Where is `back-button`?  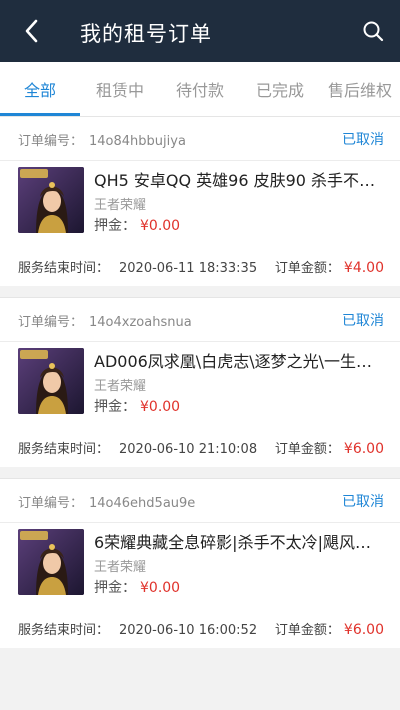 back-button is located at coordinates (31, 31).